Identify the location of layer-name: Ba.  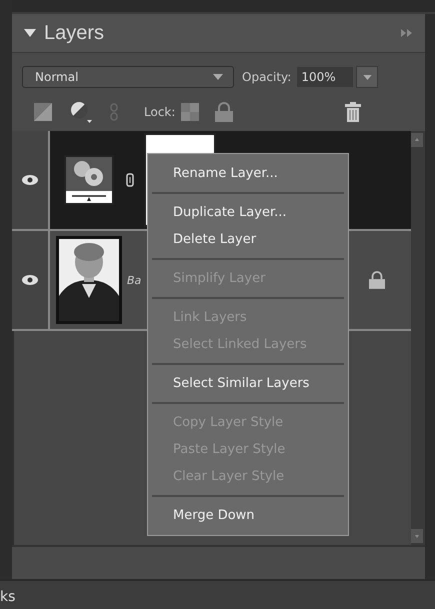
(134, 280).